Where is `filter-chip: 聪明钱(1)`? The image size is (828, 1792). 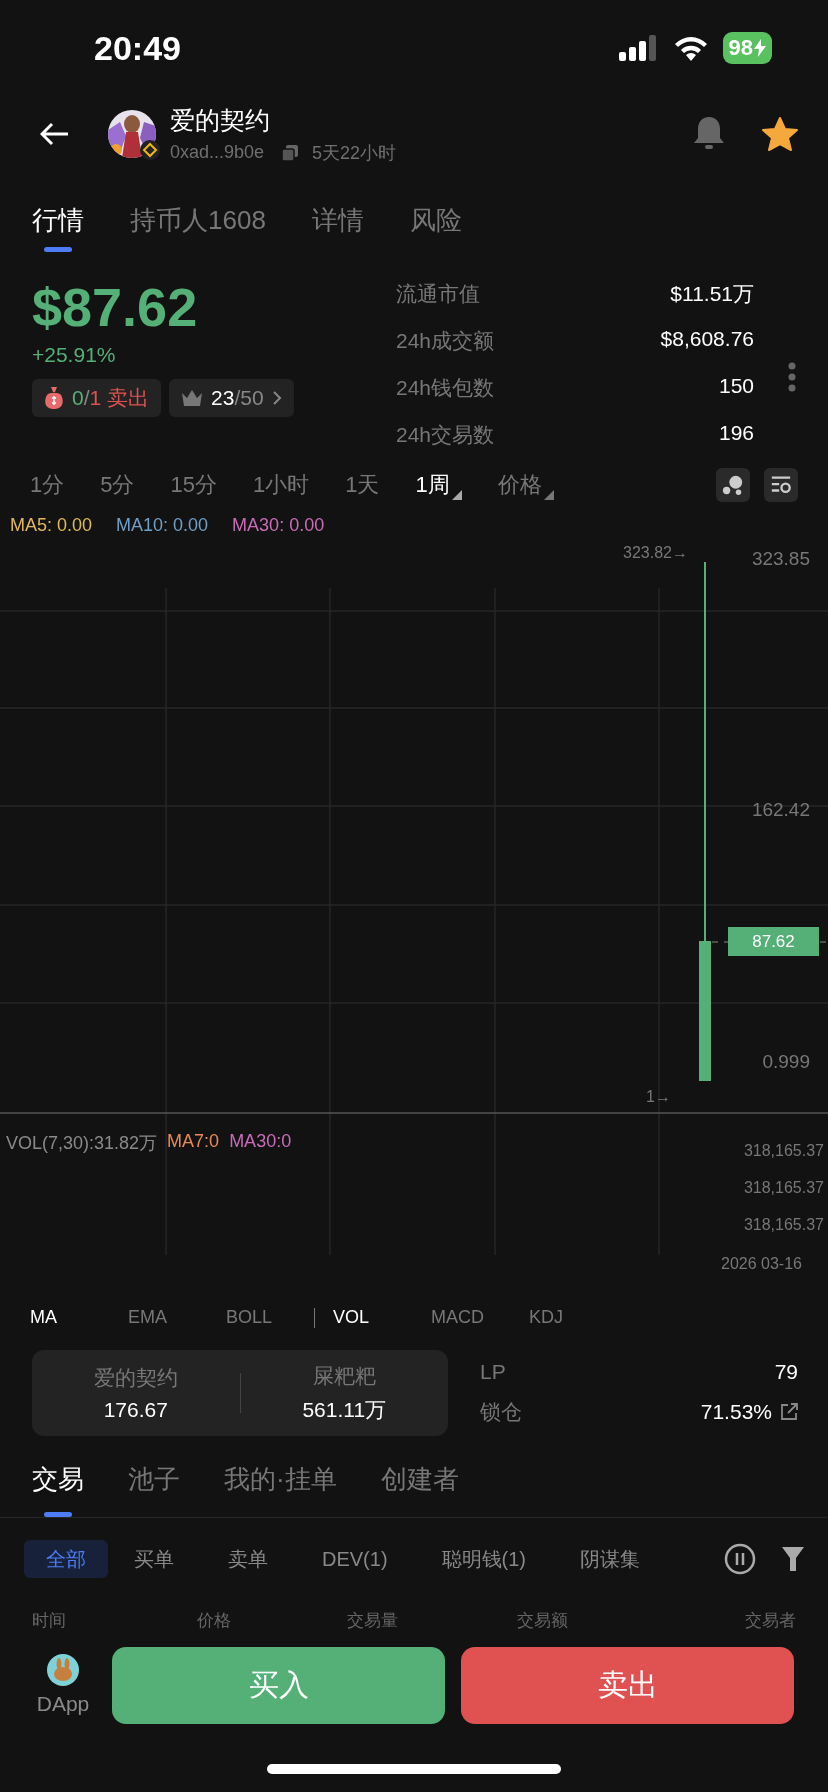 filter-chip: 聪明钱(1) is located at coordinates (484, 1559).